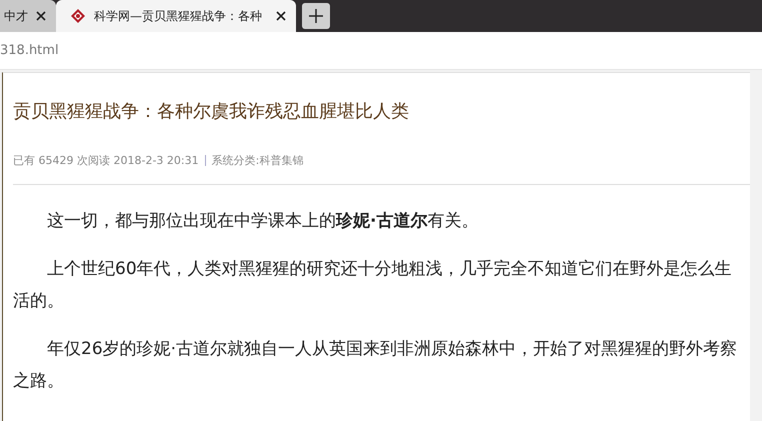  I want to click on paragraph: 上个世纪60年代，人类对黑猩猩的研究还十分地粗浅，几乎完全不知道它们在野外是怎么生活的。, so click(373, 285).